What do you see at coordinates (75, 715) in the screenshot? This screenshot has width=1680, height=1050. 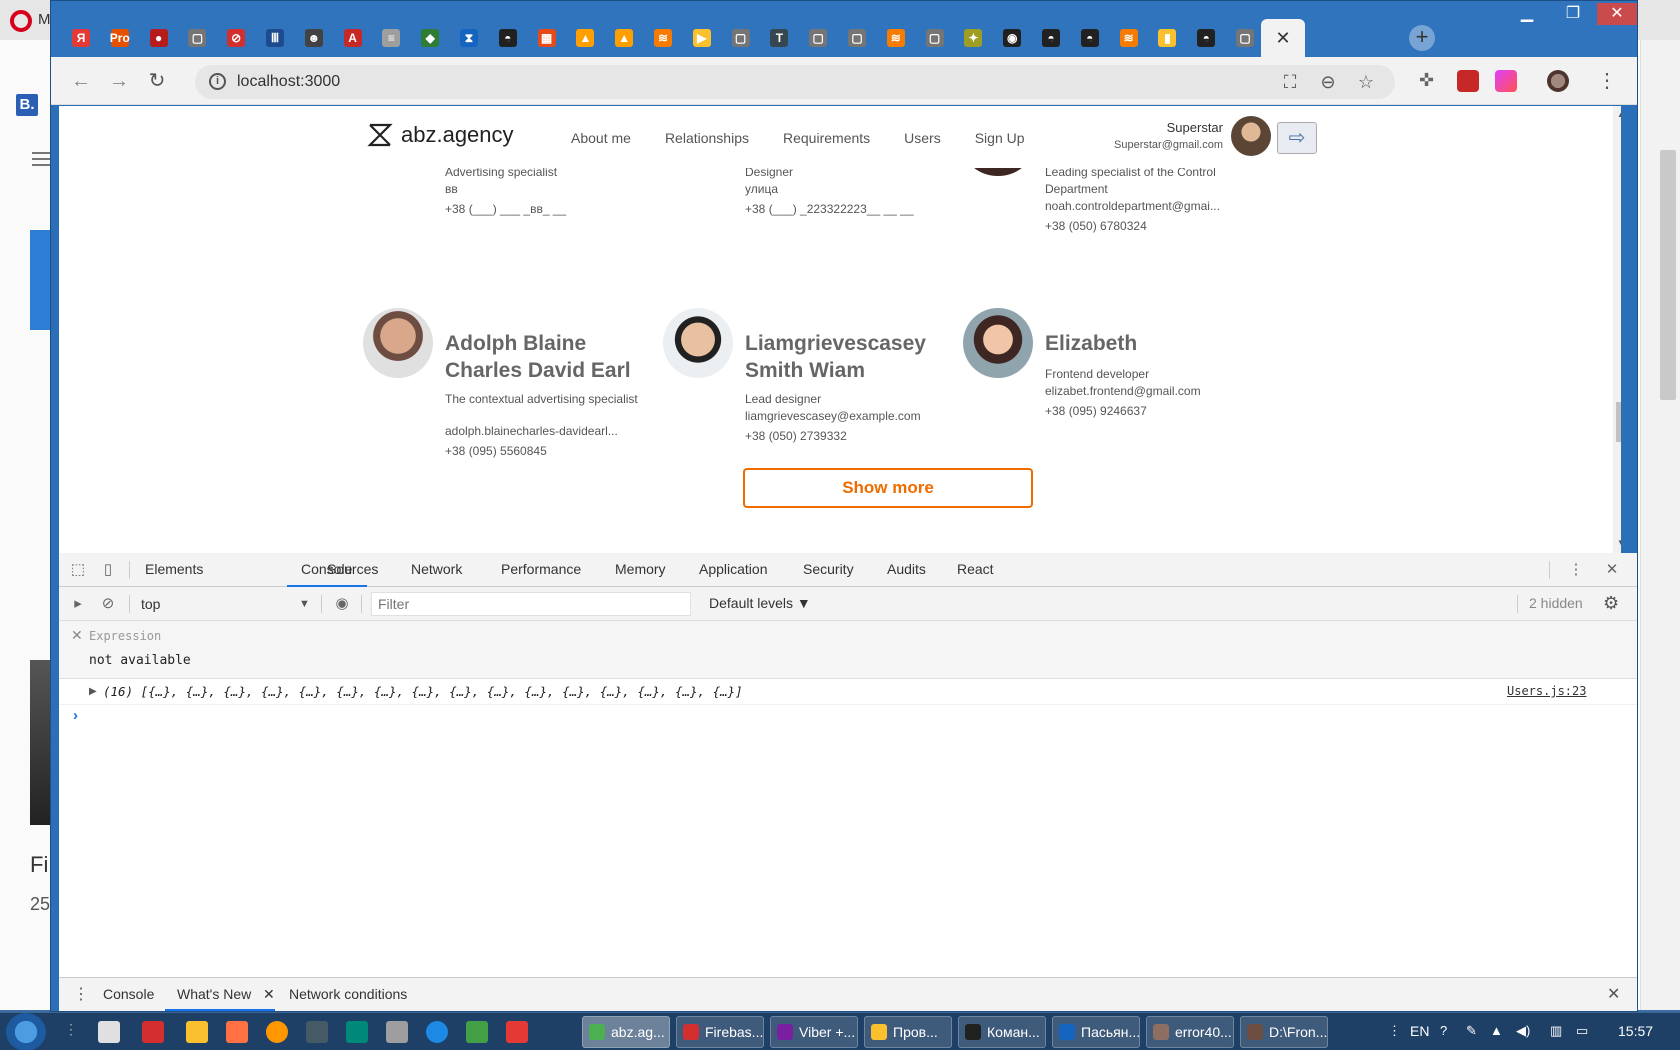 I see `console-prompt-icon: ›` at bounding box center [75, 715].